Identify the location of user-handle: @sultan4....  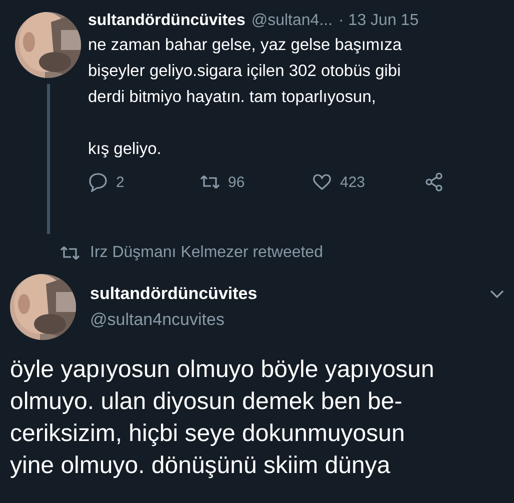
(292, 21).